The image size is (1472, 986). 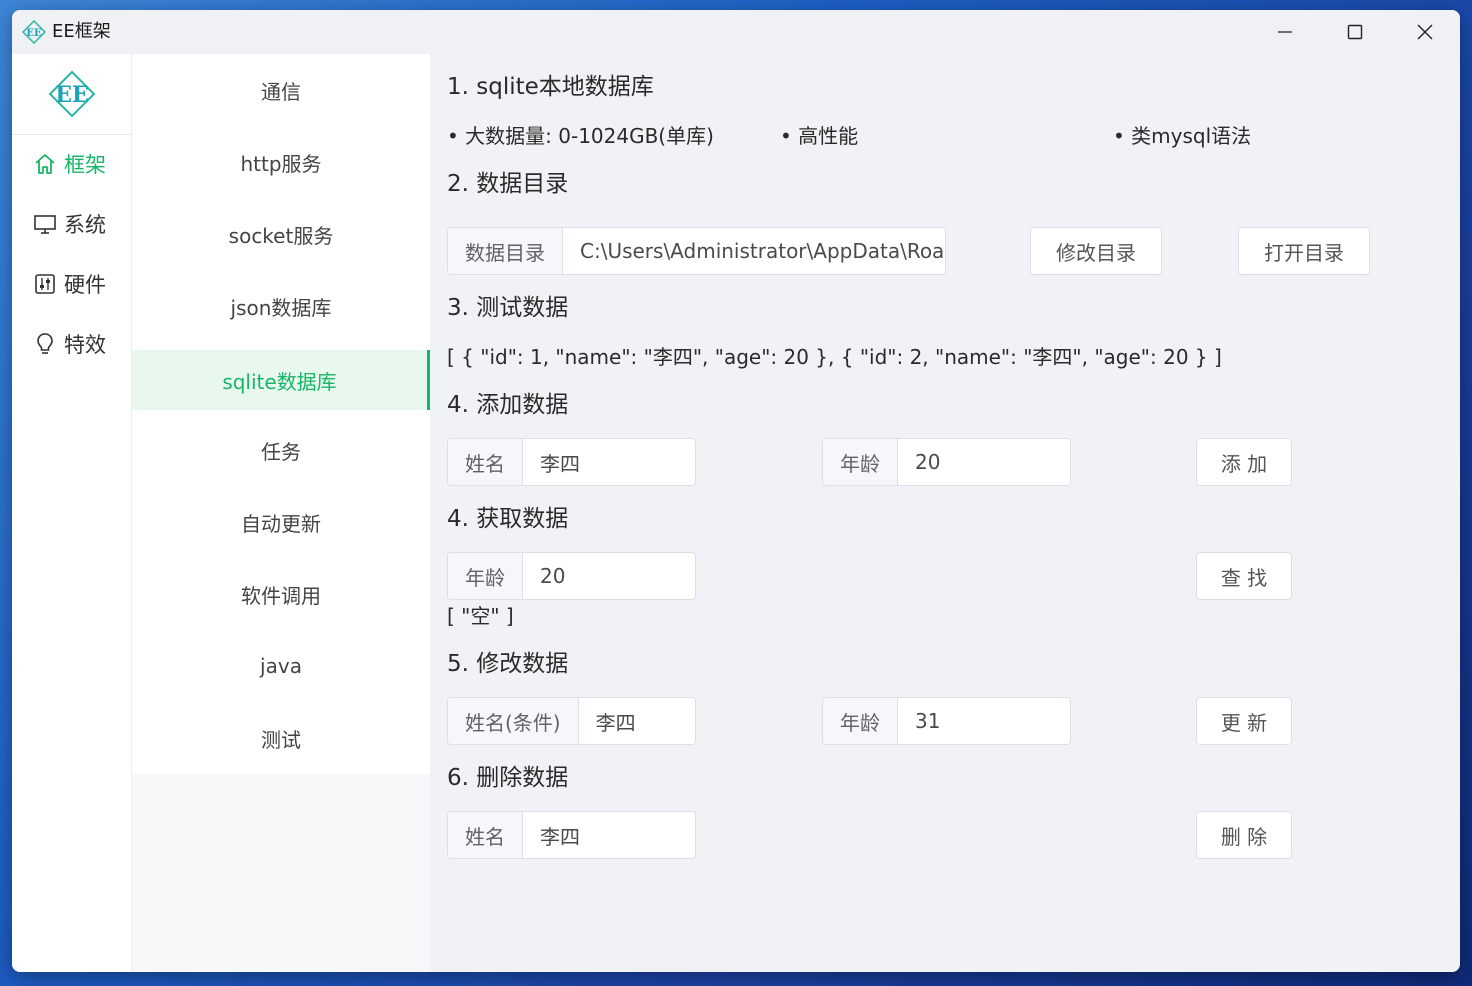 I want to click on maximize-button, so click(x=1355, y=32).